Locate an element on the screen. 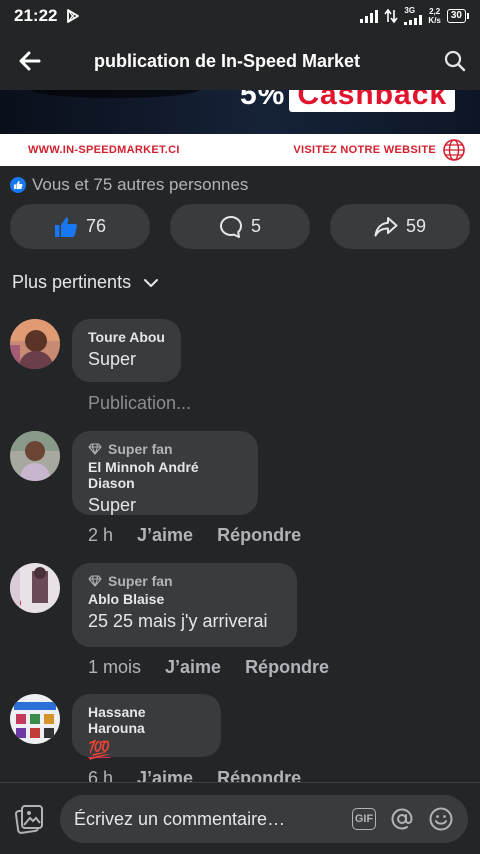 The width and height of the screenshot is (480, 854). arrow-left-icon is located at coordinates (30, 61).